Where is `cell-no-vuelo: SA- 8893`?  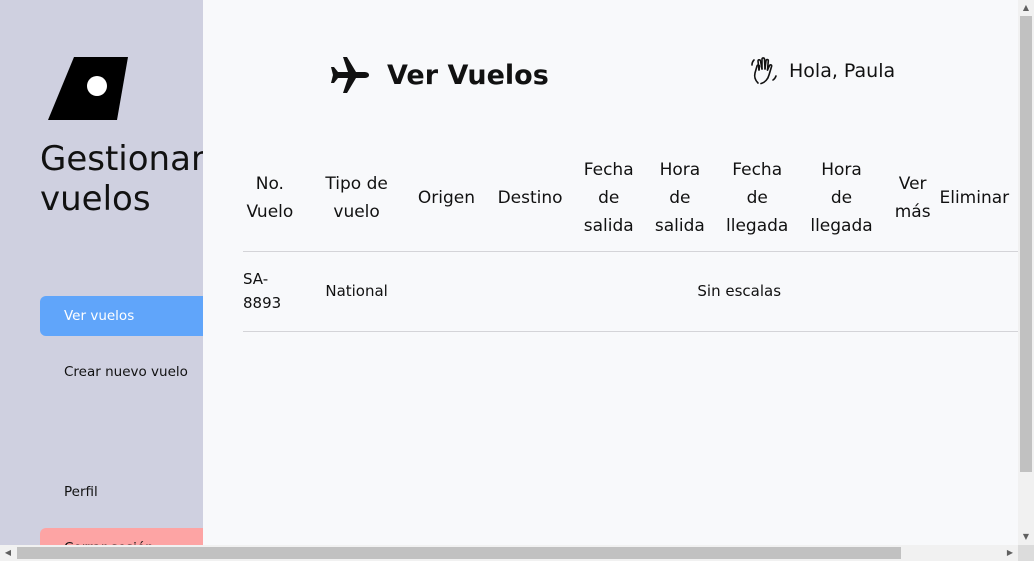 cell-no-vuelo: SA- 8893 is located at coordinates (262, 291).